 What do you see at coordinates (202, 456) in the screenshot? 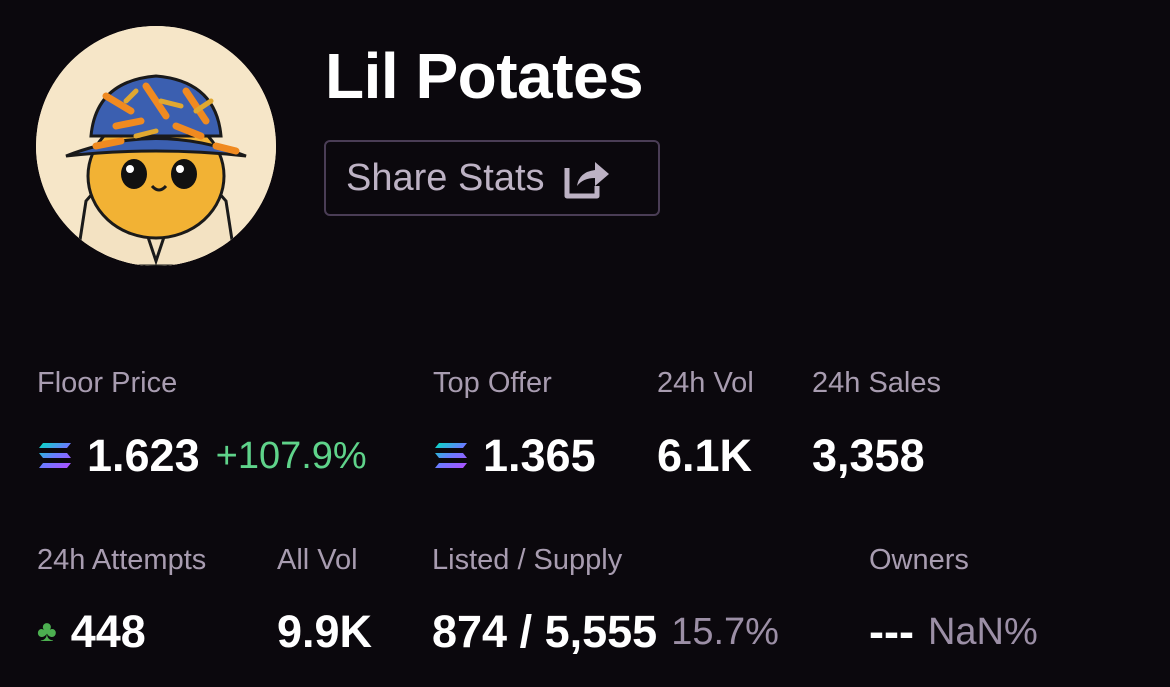
I see `floor-price-value: 1.623 +107.9%` at bounding box center [202, 456].